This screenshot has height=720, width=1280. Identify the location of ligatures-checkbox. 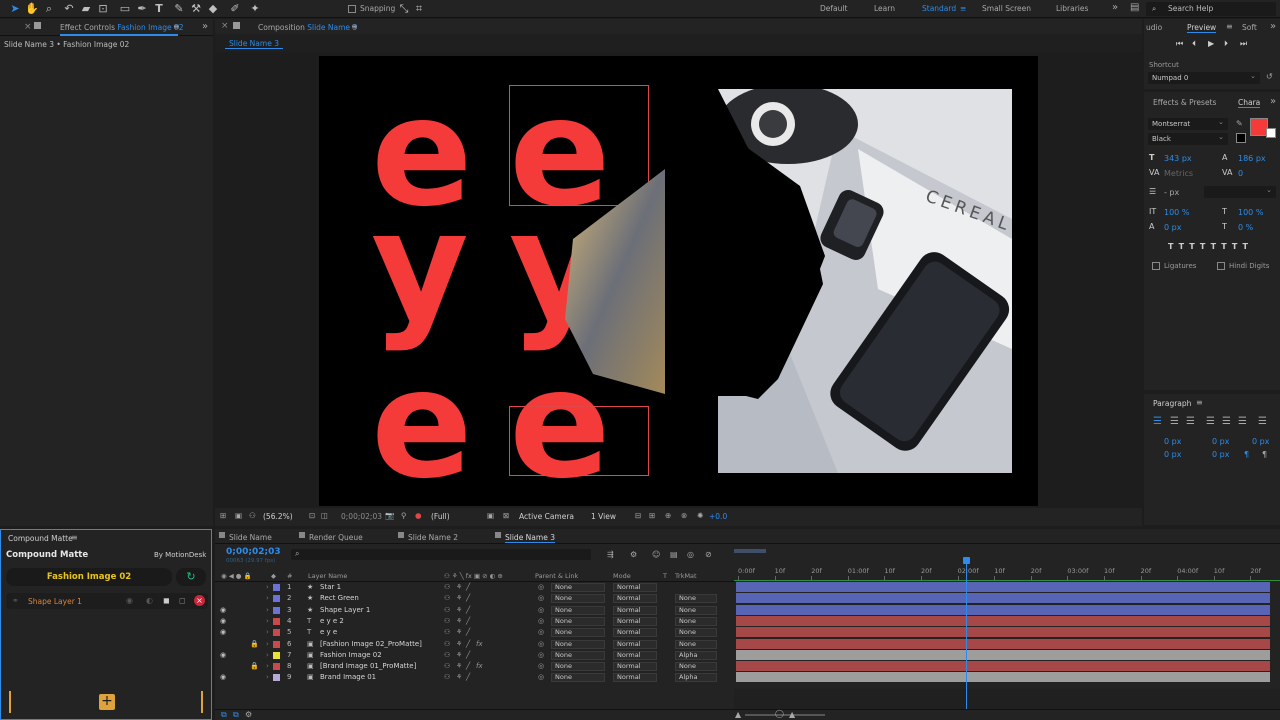
(1156, 266).